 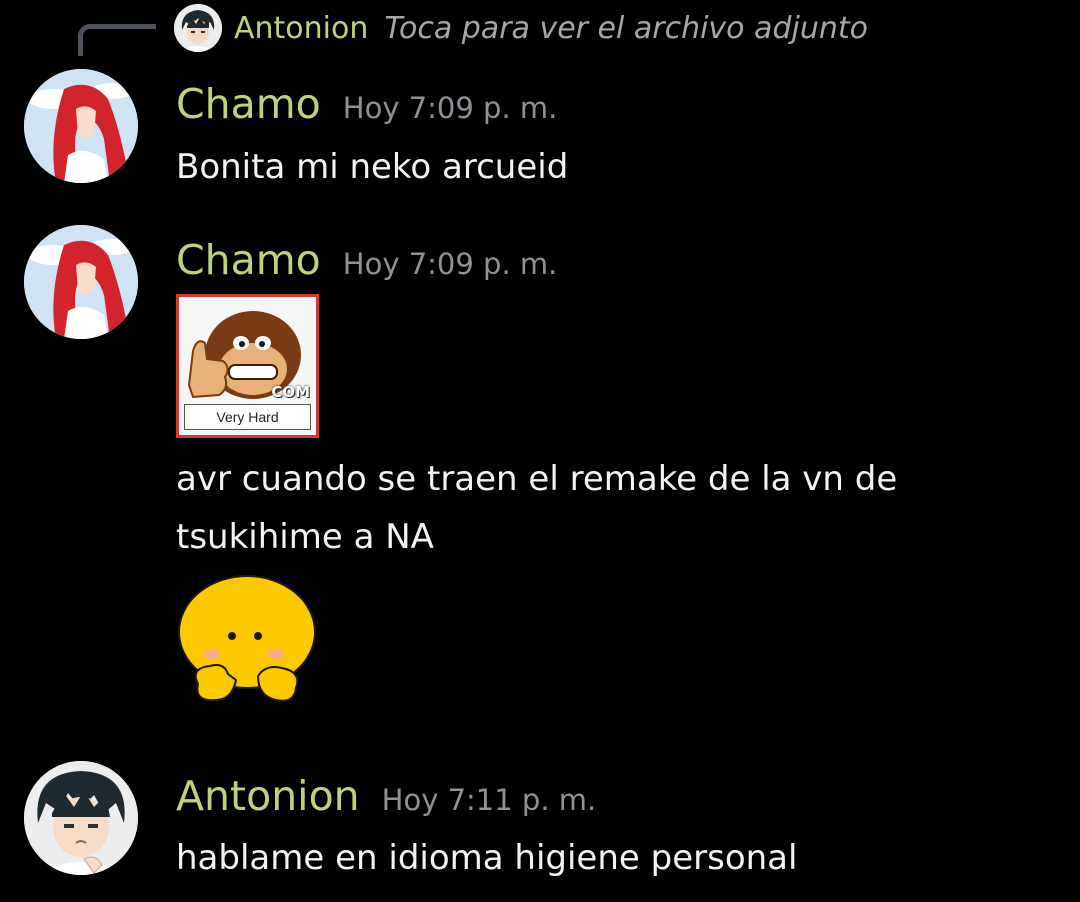 I want to click on reply-connector, so click(x=117, y=40).